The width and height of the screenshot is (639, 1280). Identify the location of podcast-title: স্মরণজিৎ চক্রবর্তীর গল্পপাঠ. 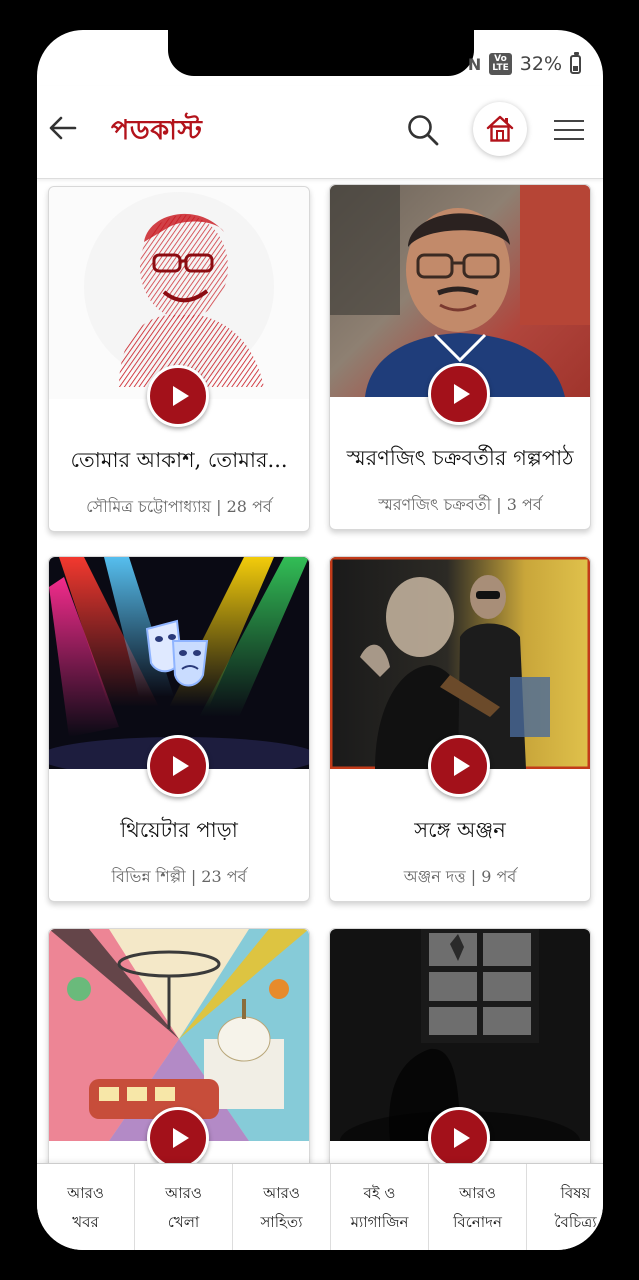
(460, 458).